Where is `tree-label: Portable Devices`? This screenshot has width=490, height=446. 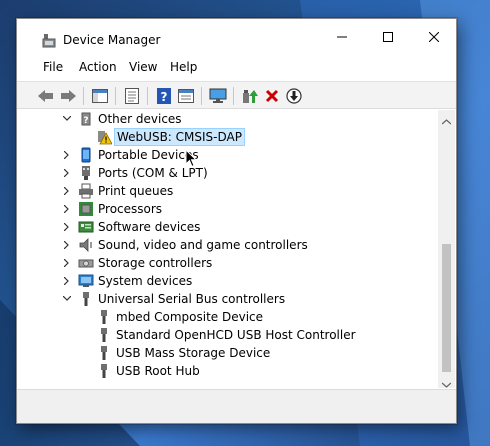
tree-label: Portable Devices is located at coordinates (148, 155).